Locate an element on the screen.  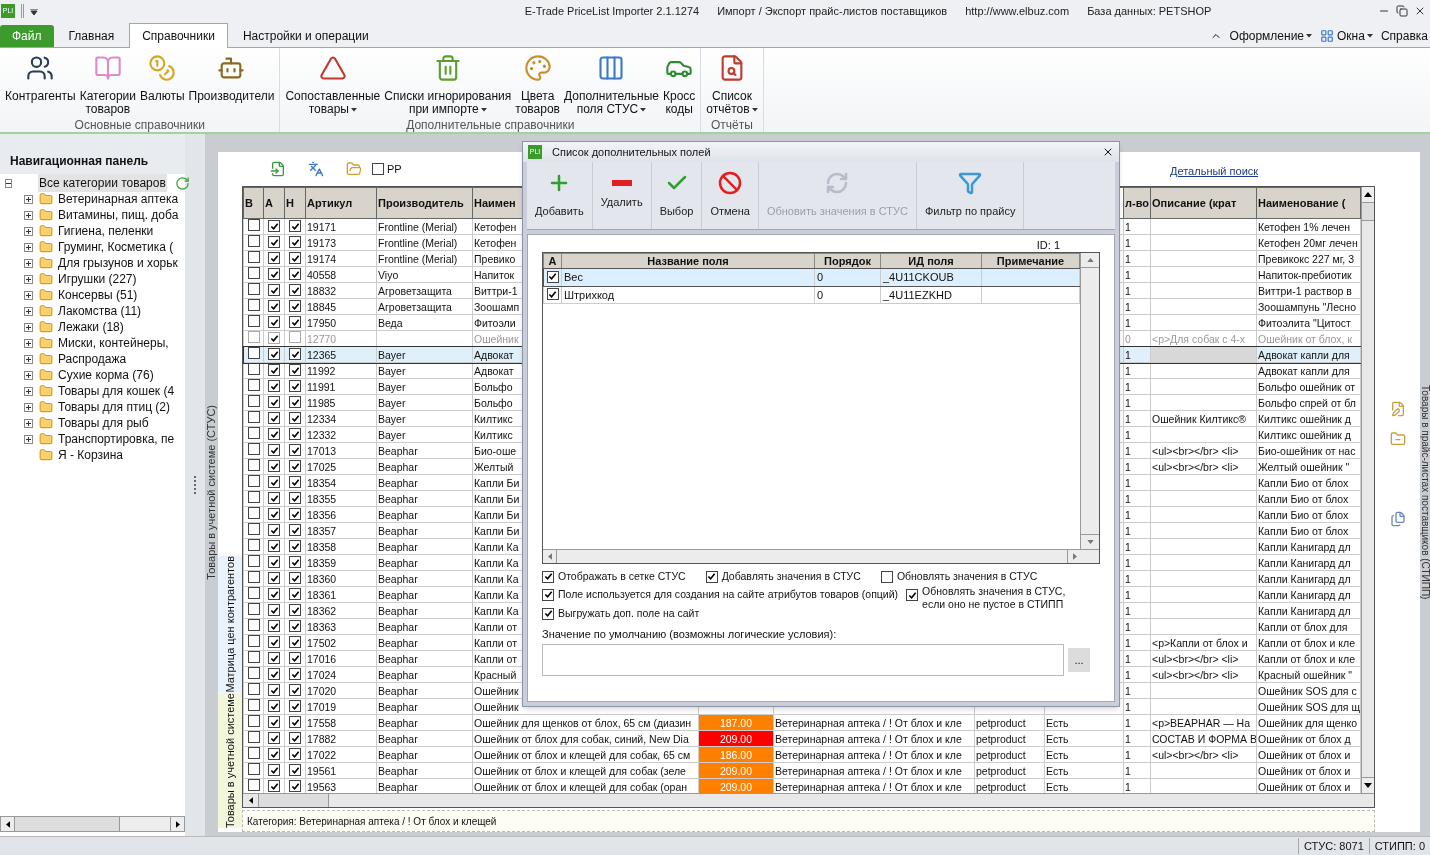
horizontal-scrollbar is located at coordinates (821, 556).